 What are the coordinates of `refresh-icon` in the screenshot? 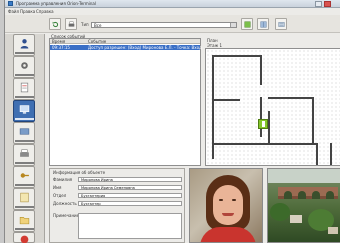 It's located at (55, 24).